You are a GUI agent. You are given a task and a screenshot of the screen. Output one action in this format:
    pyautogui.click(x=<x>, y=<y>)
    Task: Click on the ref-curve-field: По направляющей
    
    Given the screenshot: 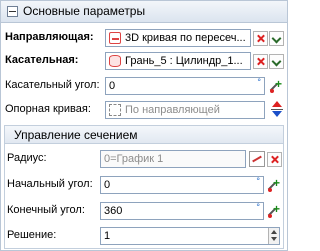 What is the action you would take?
    pyautogui.click(x=185, y=110)
    